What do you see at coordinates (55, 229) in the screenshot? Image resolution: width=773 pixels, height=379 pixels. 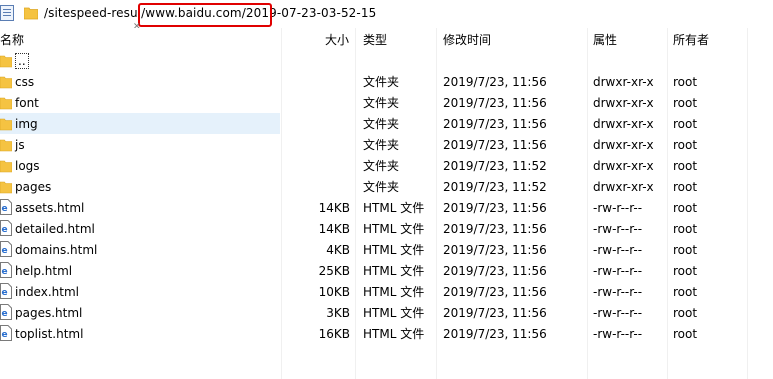 I see `file-name: detailed.html` at bounding box center [55, 229].